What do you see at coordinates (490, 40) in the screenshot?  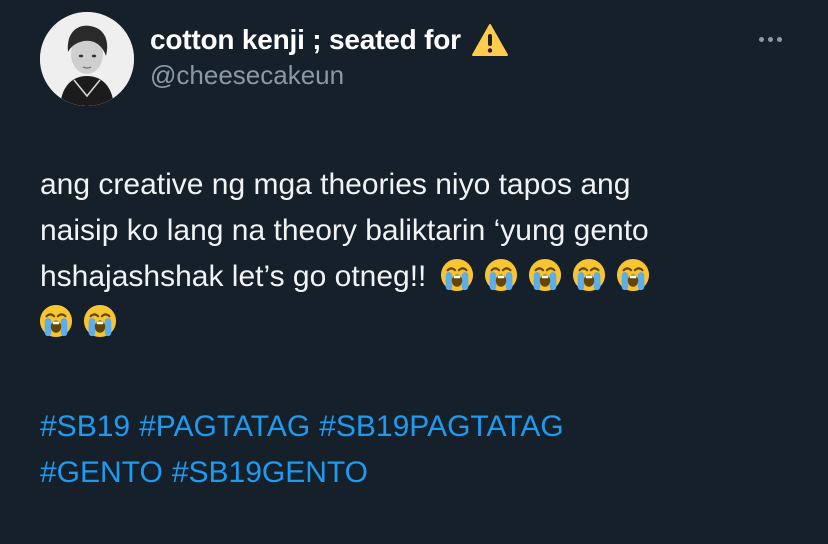 I see `warning-icon` at bounding box center [490, 40].